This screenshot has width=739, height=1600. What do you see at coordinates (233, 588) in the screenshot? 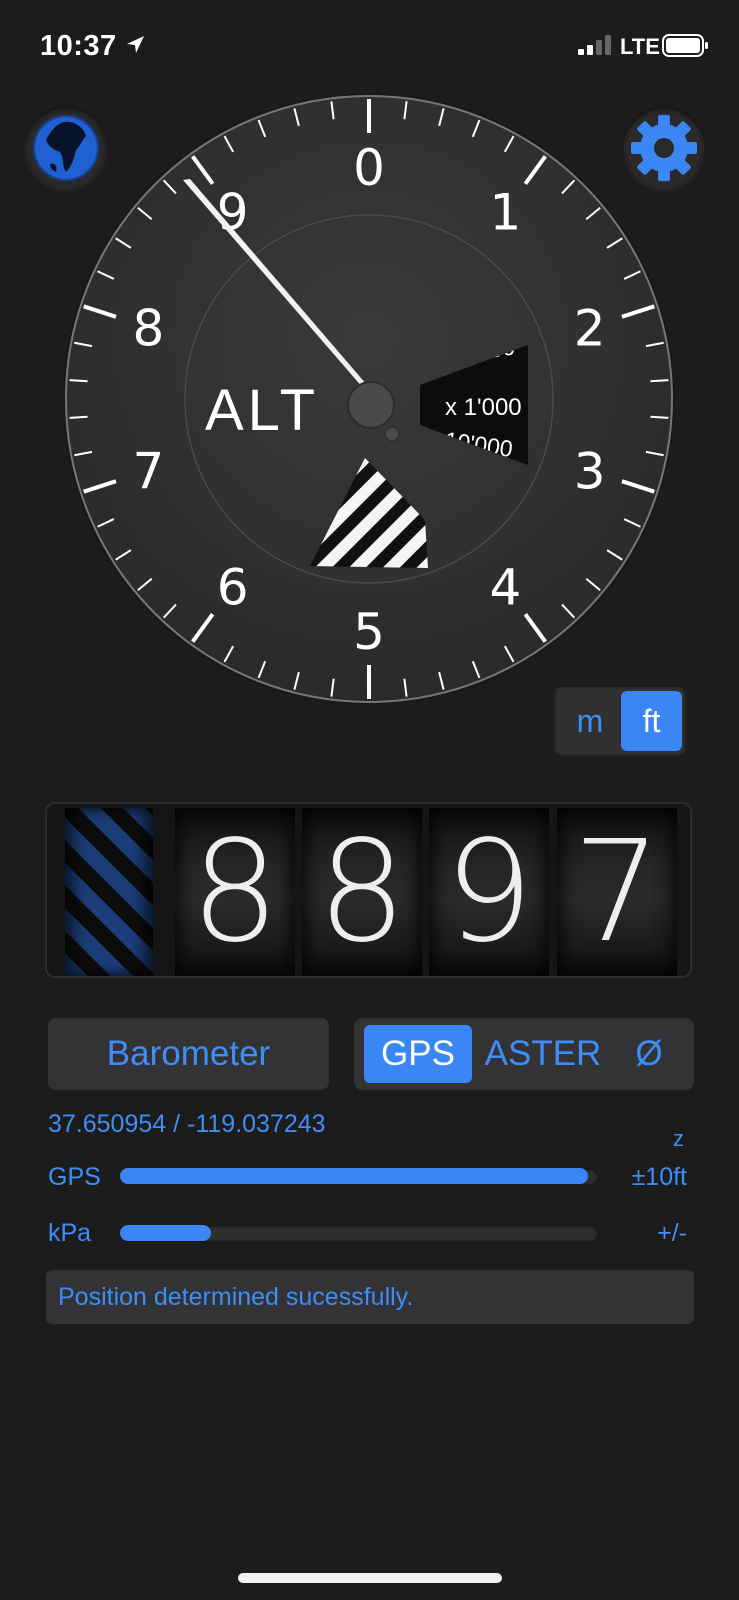
I see `dial-number: 6` at bounding box center [233, 588].